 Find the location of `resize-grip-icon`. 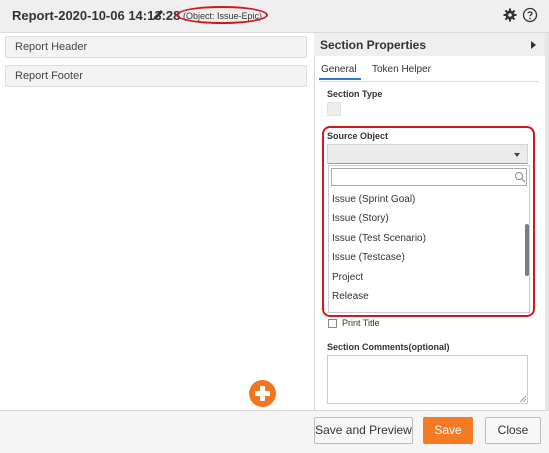

resize-grip-icon is located at coordinates (523, 399).